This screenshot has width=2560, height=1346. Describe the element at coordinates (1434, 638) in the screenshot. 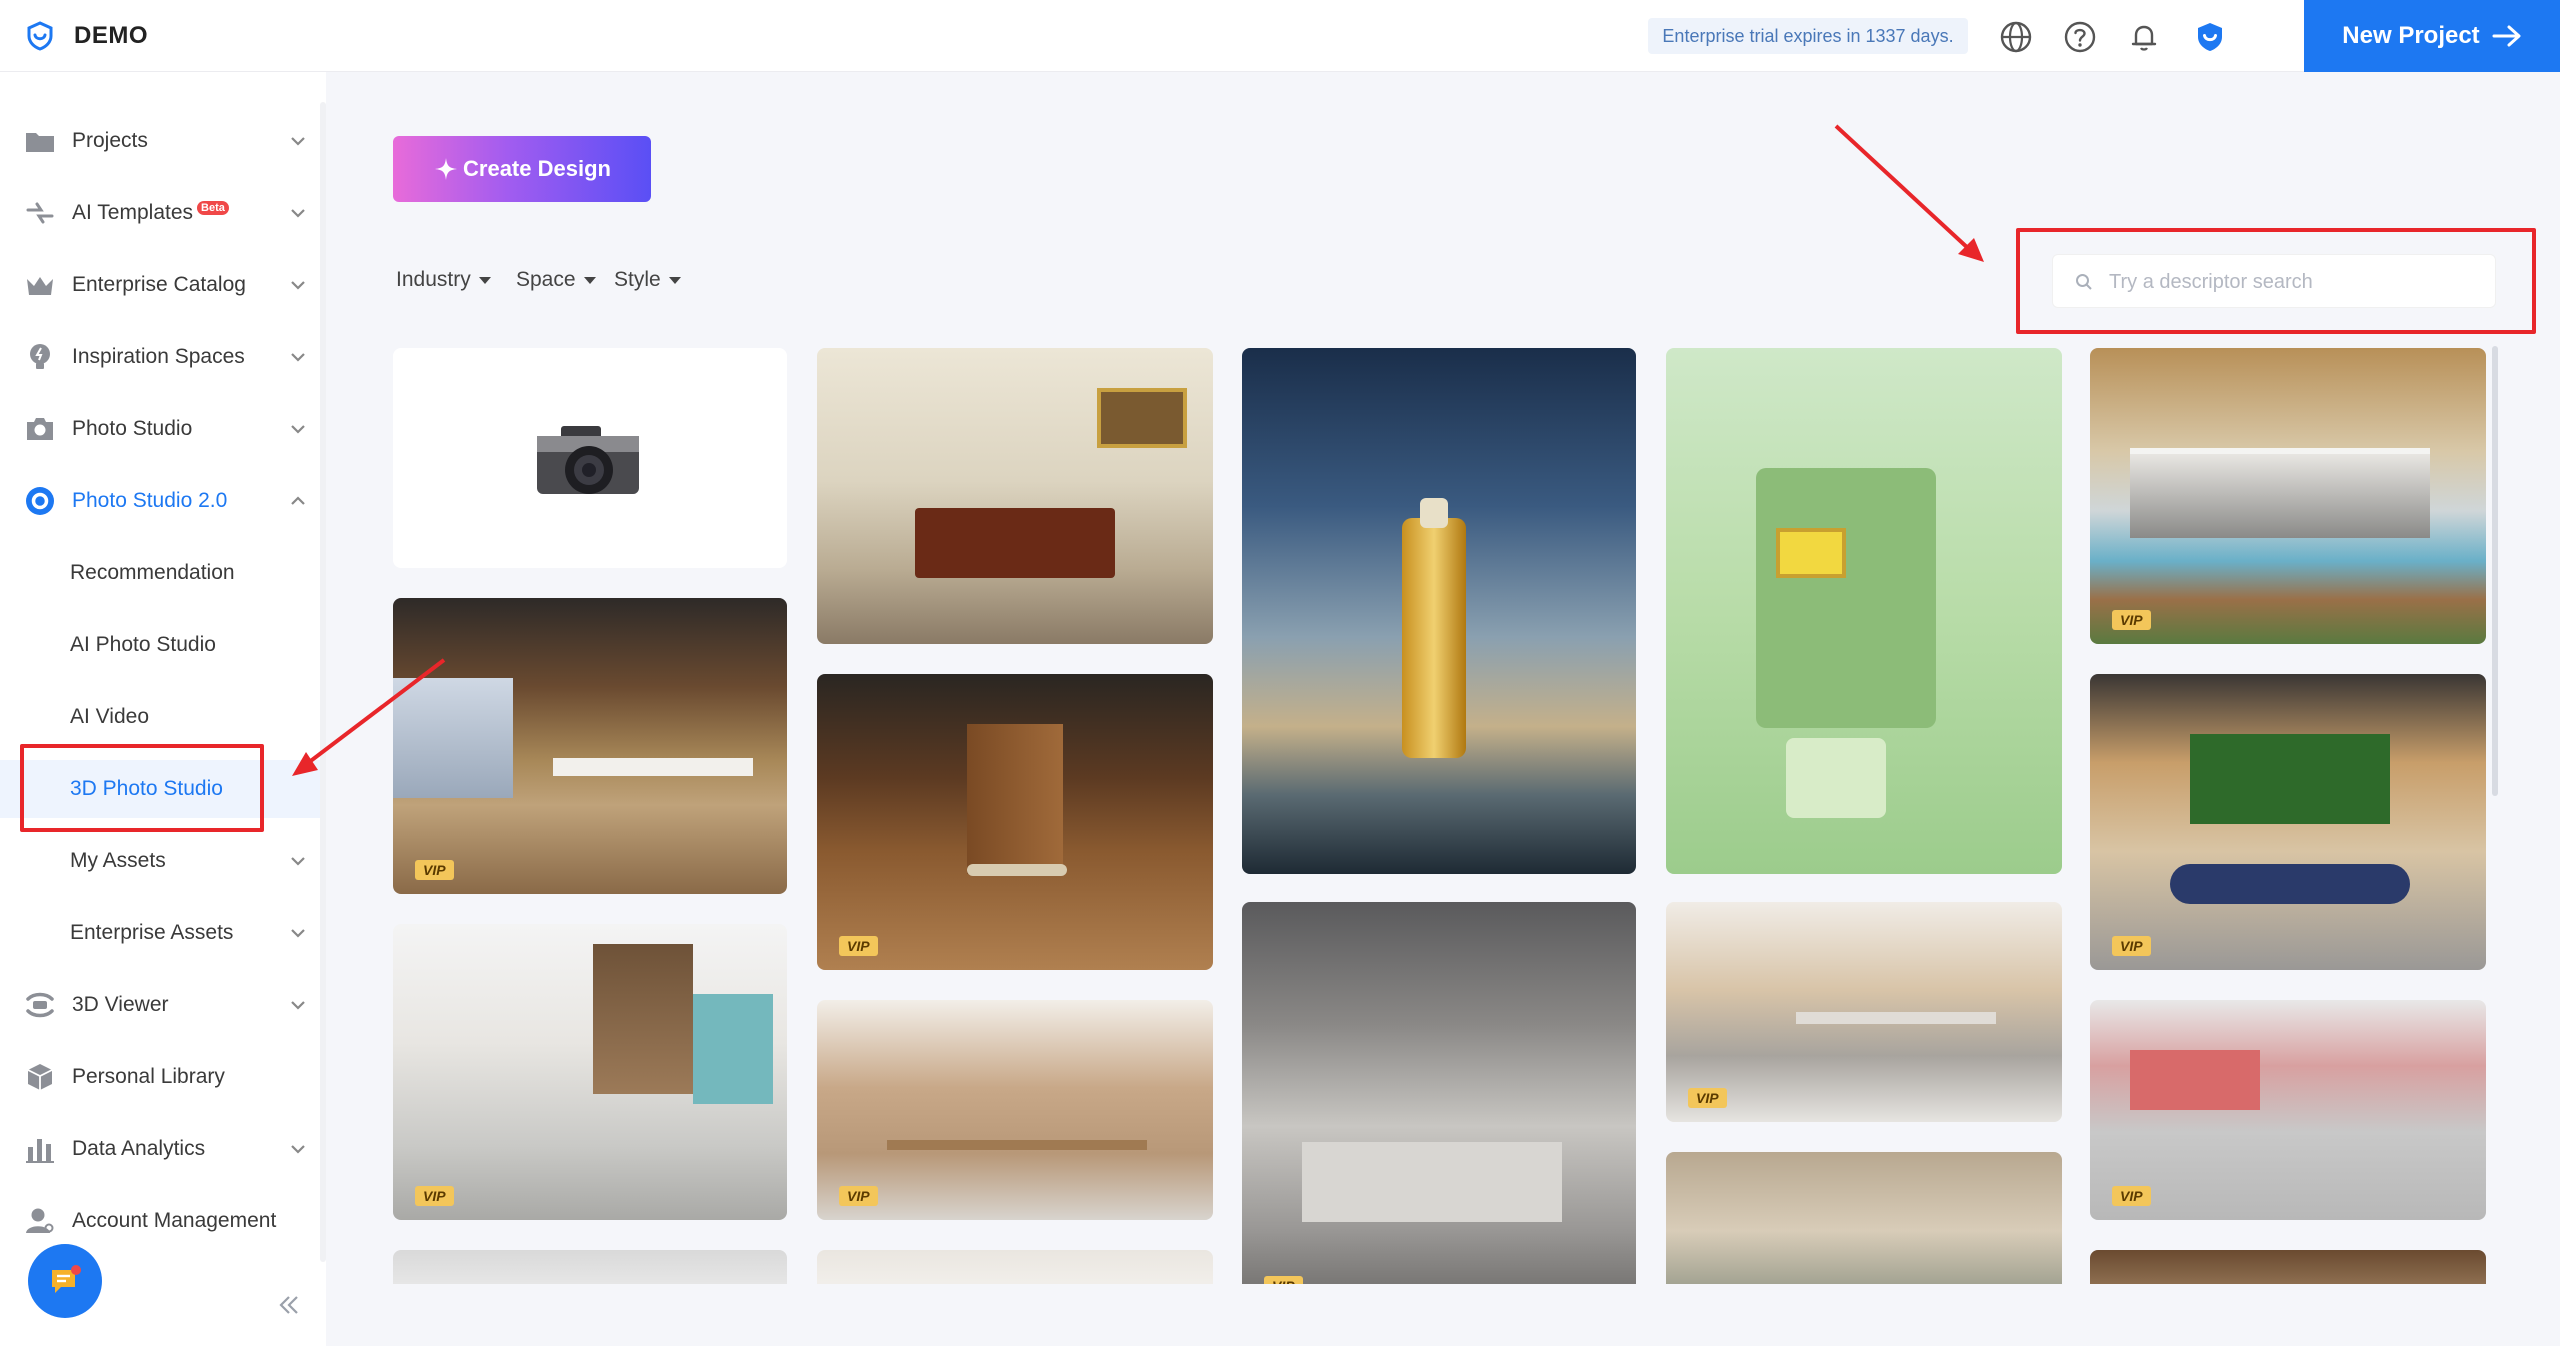

I see `bottle-shape` at that location.